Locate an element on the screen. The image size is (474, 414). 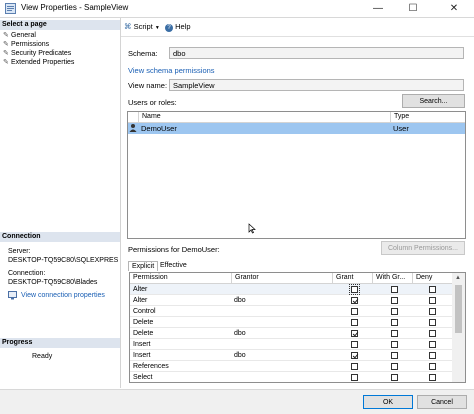
view-name-field: SampleView is located at coordinates (316, 85).